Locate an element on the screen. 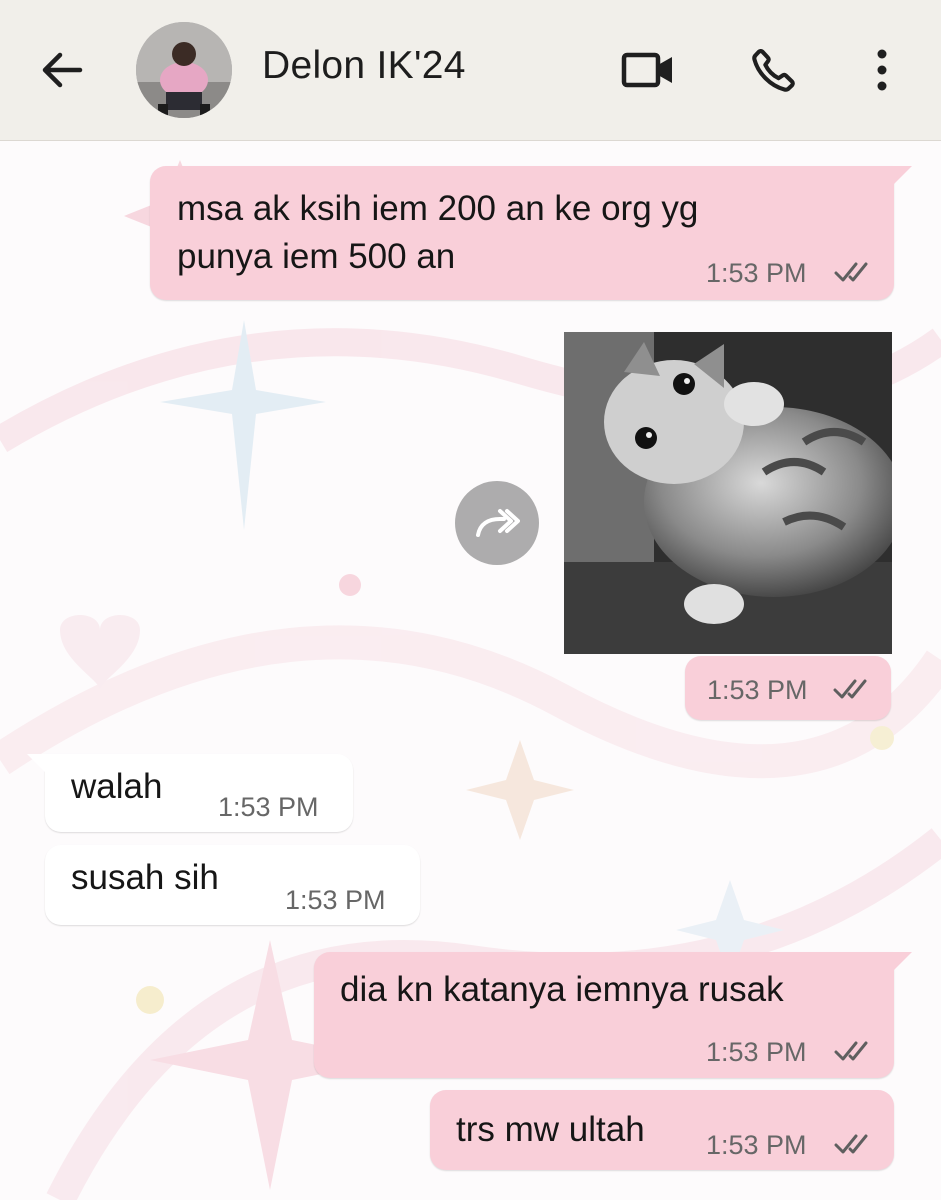 The height and width of the screenshot is (1200, 941). image-message is located at coordinates (728, 493).